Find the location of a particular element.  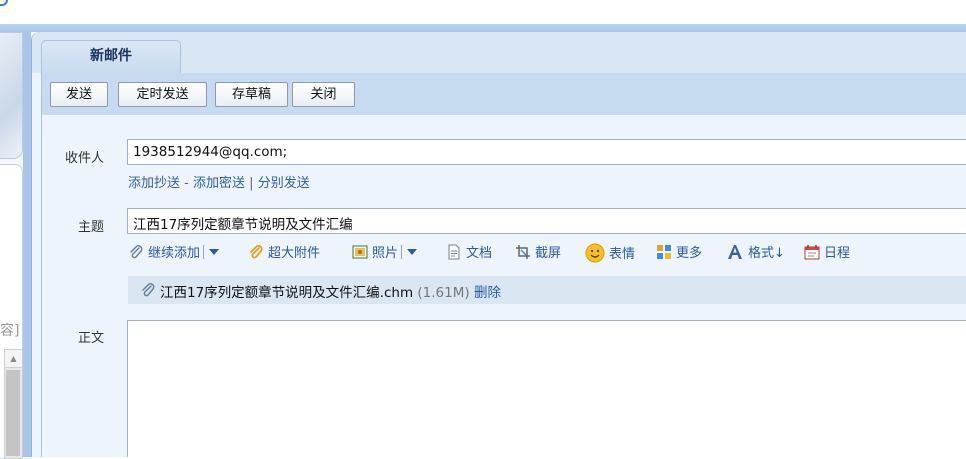

screenshot-icon is located at coordinates (523, 252).